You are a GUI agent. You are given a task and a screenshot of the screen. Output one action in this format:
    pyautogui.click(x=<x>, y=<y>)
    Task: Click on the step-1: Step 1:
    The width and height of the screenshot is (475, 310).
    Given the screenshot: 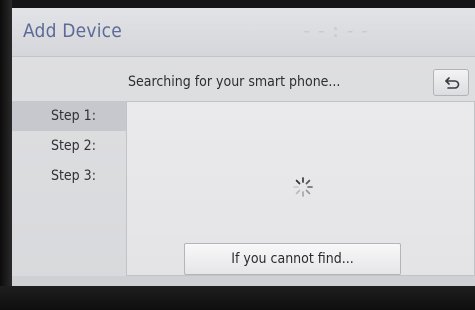 What is the action you would take?
    pyautogui.click(x=69, y=116)
    